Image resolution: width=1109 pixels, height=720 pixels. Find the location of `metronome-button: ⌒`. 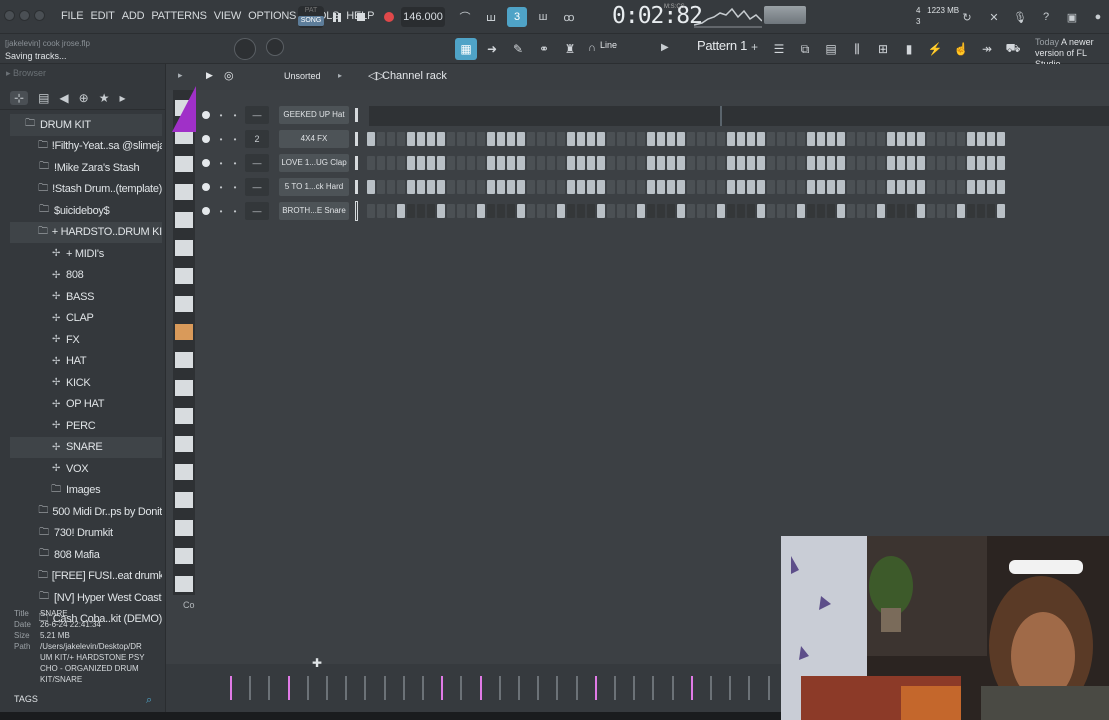

metronome-button: ⌒ is located at coordinates (465, 17).